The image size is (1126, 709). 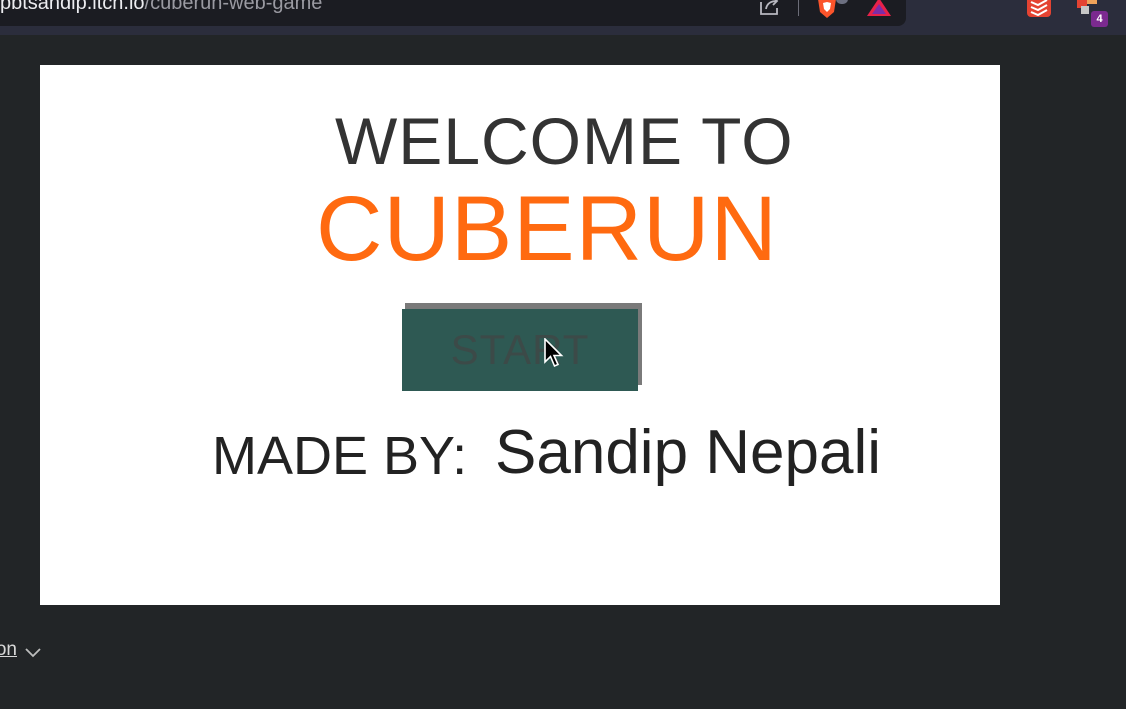 I want to click on url-bar: pbtsandip.itch.io/cuberun-web-game, so click(x=453, y=13).